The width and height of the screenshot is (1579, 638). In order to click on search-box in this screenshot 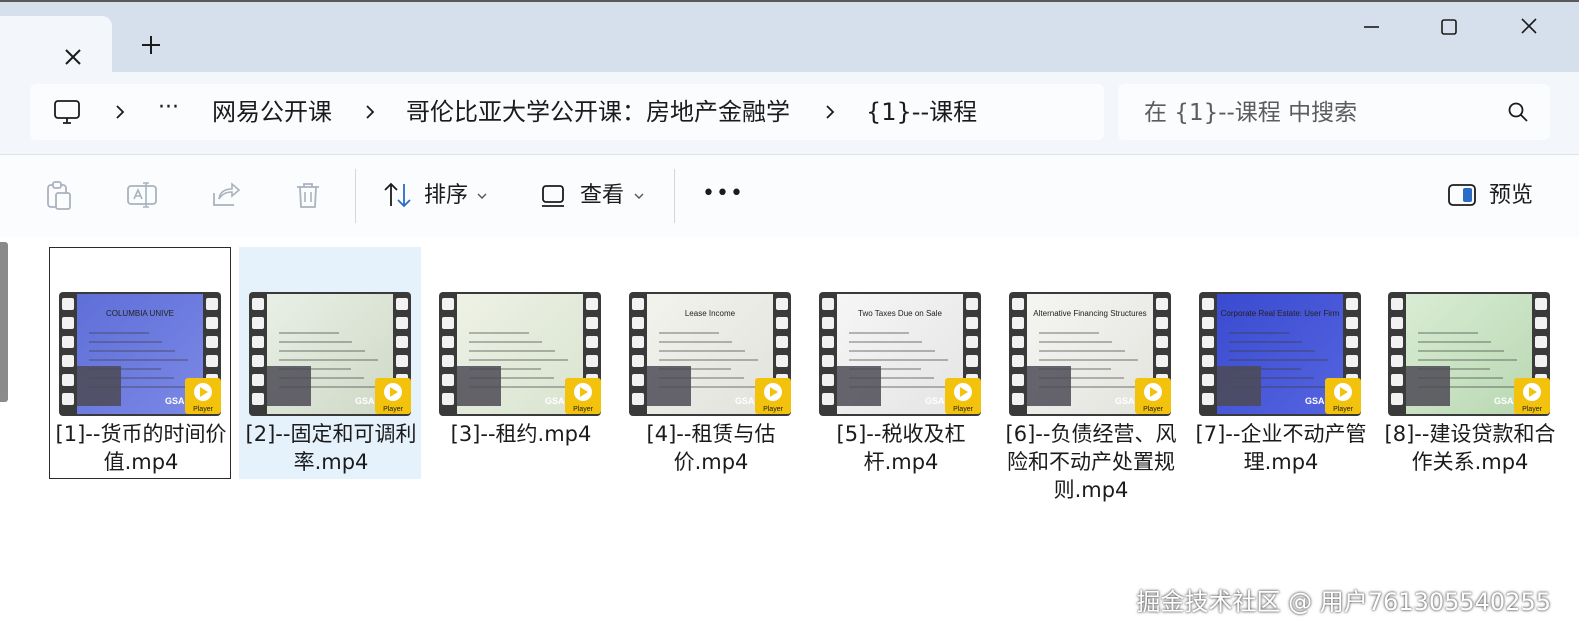, I will do `click(1334, 112)`.